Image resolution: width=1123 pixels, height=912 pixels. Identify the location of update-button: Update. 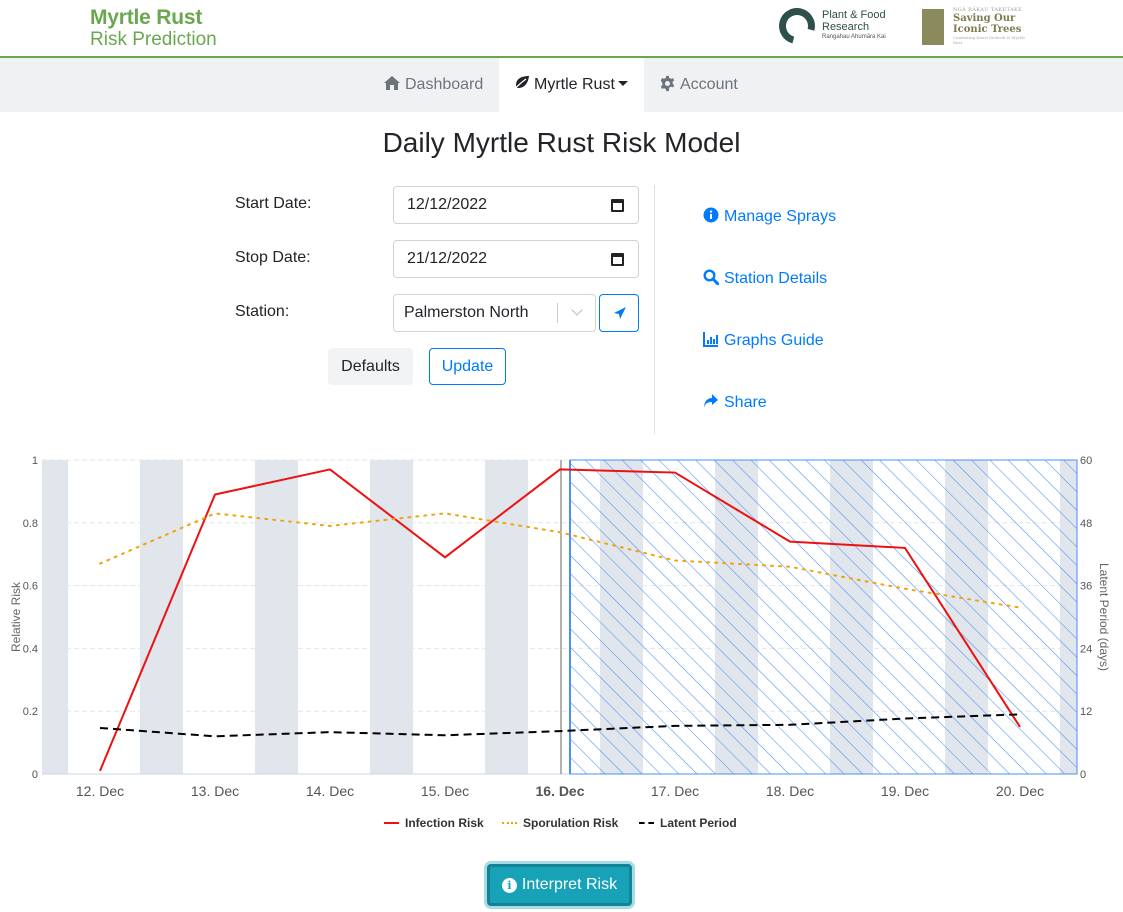
(467, 366).